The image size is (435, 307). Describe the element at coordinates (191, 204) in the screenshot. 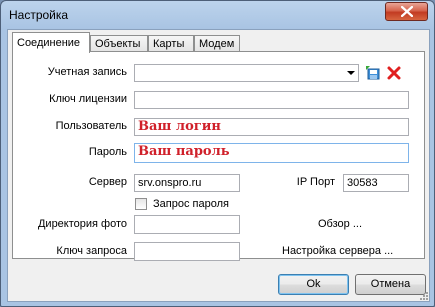

I see `request-password-label: Запрос пароля` at that location.